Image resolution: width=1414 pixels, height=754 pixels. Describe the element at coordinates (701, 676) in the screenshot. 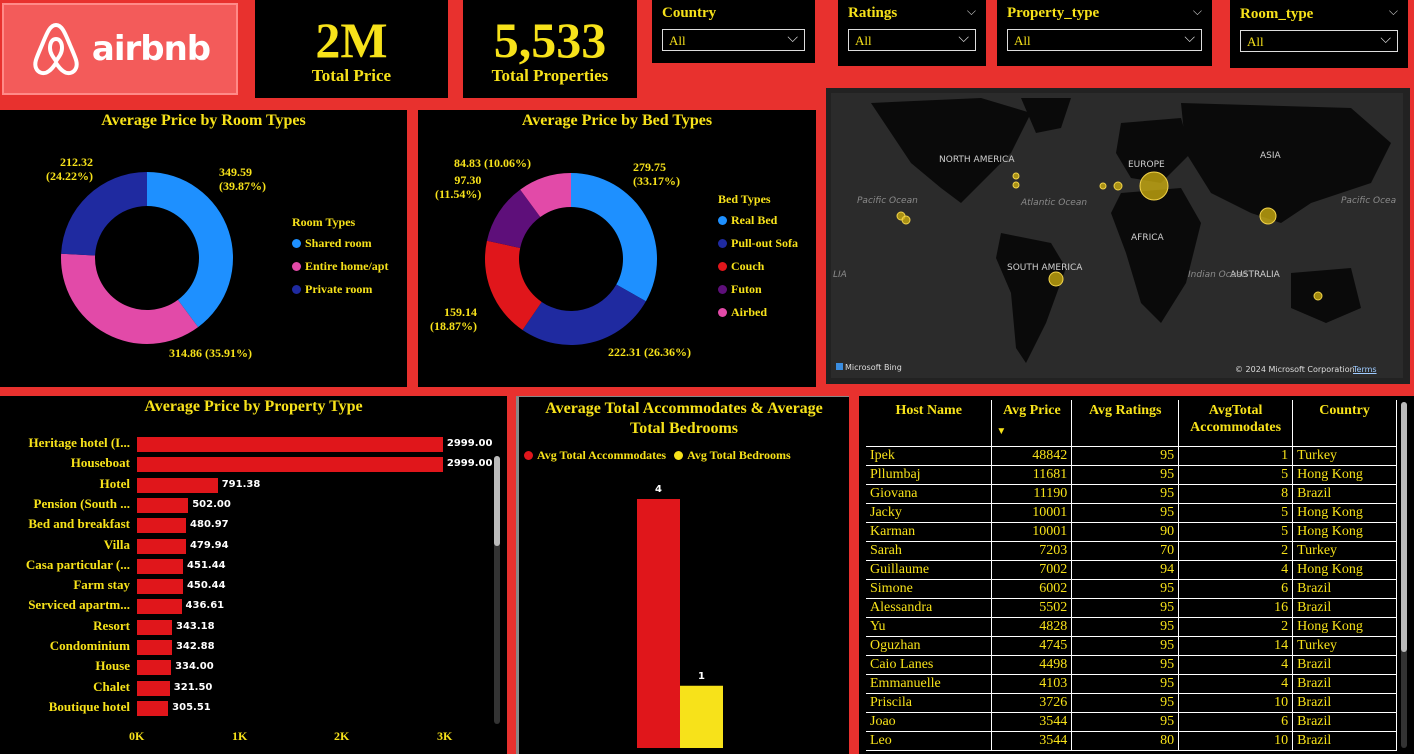

I see `data-label: 1` at that location.